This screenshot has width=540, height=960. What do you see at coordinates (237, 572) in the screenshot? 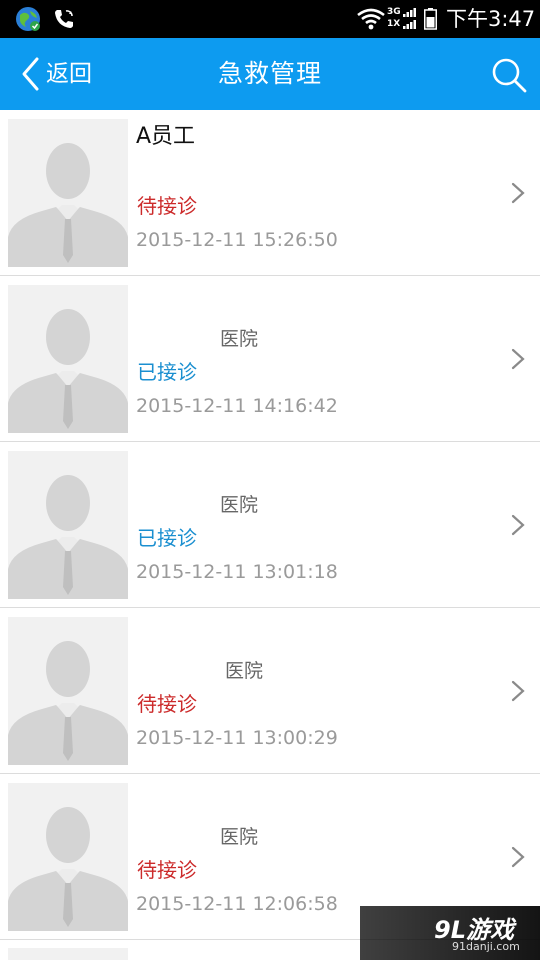
I see `record-time: 2015-12-11 13:01:18` at bounding box center [237, 572].